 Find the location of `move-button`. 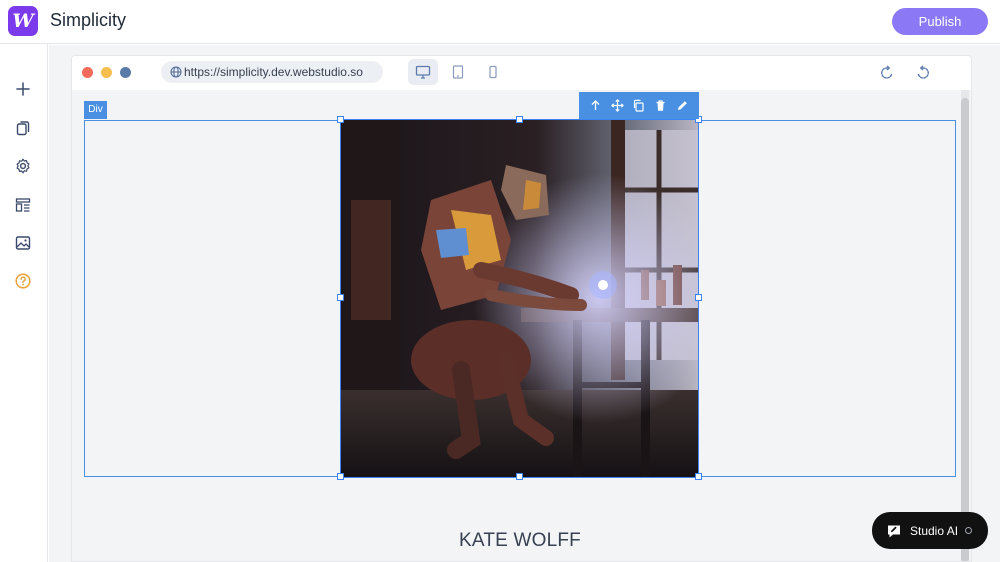

move-button is located at coordinates (617, 106).